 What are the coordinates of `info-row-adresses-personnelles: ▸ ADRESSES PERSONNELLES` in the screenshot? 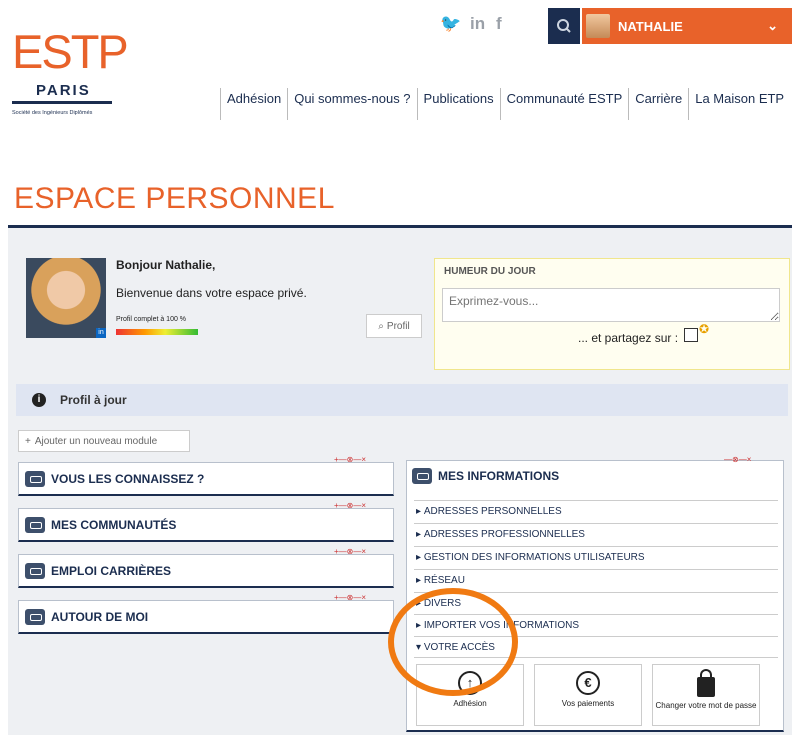 It's located at (596, 511).